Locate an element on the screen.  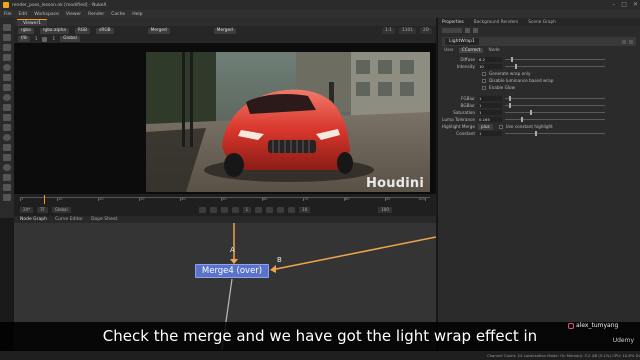
close-button: ✕ is located at coordinates (635, 4).